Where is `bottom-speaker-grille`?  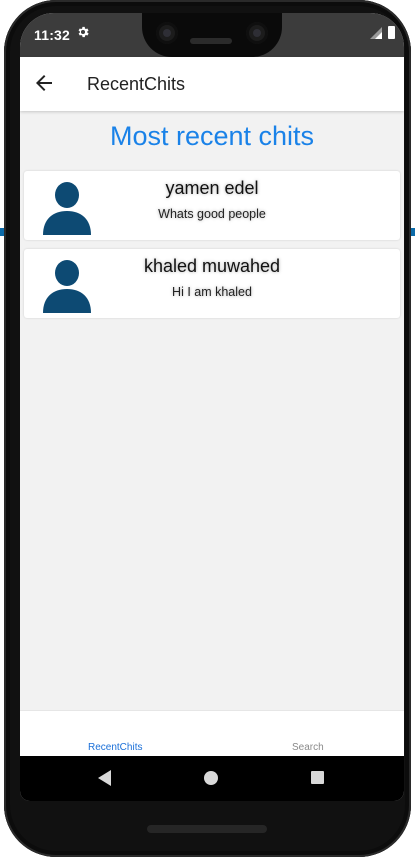
bottom-speaker-grille is located at coordinates (207, 829).